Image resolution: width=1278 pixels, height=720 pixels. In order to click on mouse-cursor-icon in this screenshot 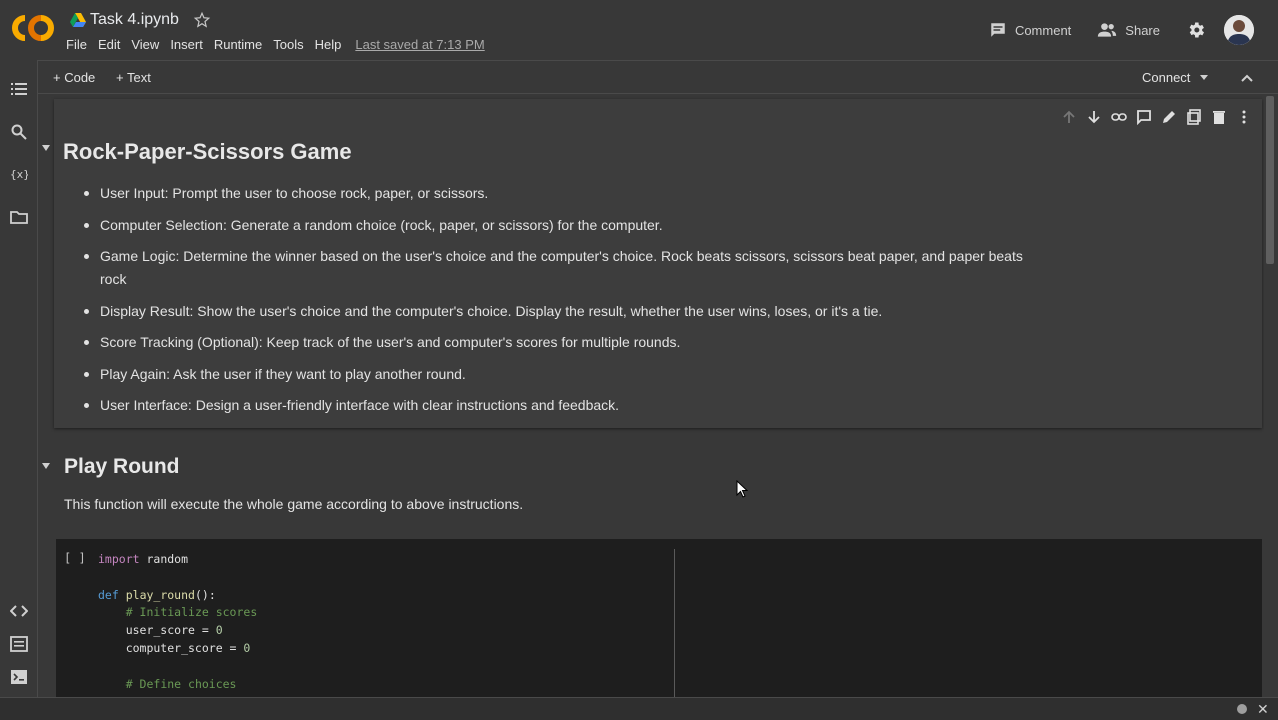, I will do `click(742, 489)`.